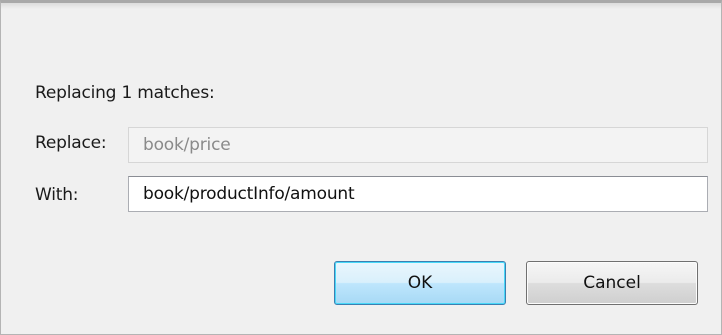 Image resolution: width=722 pixels, height=335 pixels. What do you see at coordinates (125, 93) in the screenshot?
I see `matches-message: Replacing 1 matches:` at bounding box center [125, 93].